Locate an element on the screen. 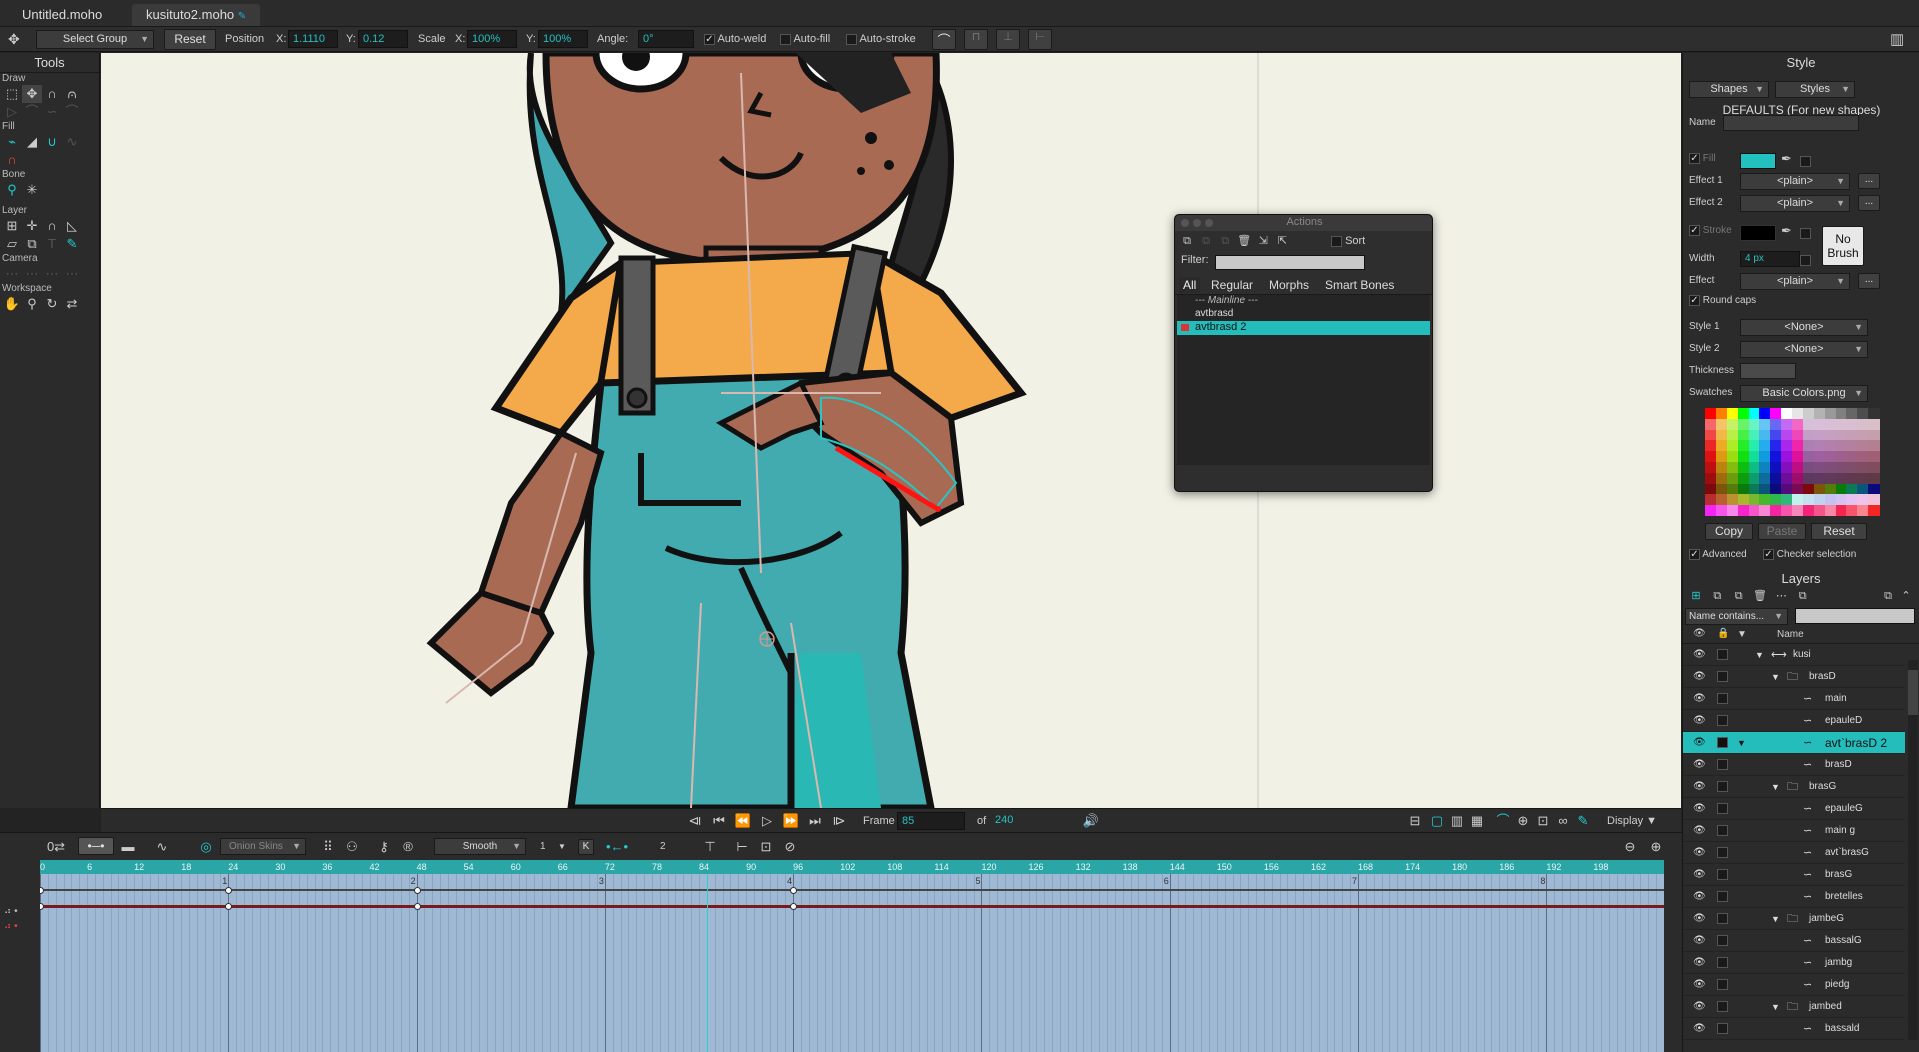 The image size is (1919, 1052). new-layer-icon: ⊞ is located at coordinates (1696, 596).